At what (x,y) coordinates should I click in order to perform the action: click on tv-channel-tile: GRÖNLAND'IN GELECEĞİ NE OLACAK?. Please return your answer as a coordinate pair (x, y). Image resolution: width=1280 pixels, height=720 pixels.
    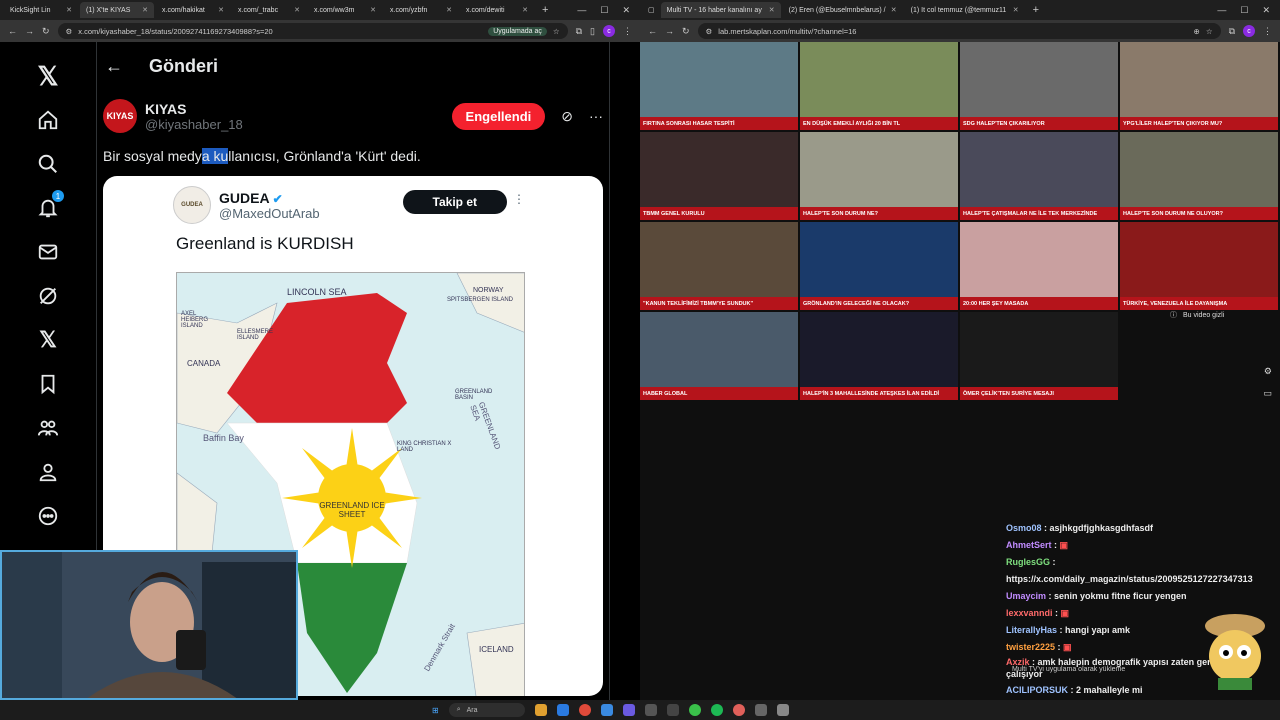
    Looking at the image, I should click on (879, 266).